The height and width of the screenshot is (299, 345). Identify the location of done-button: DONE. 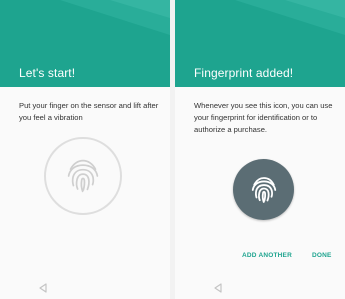
(322, 255).